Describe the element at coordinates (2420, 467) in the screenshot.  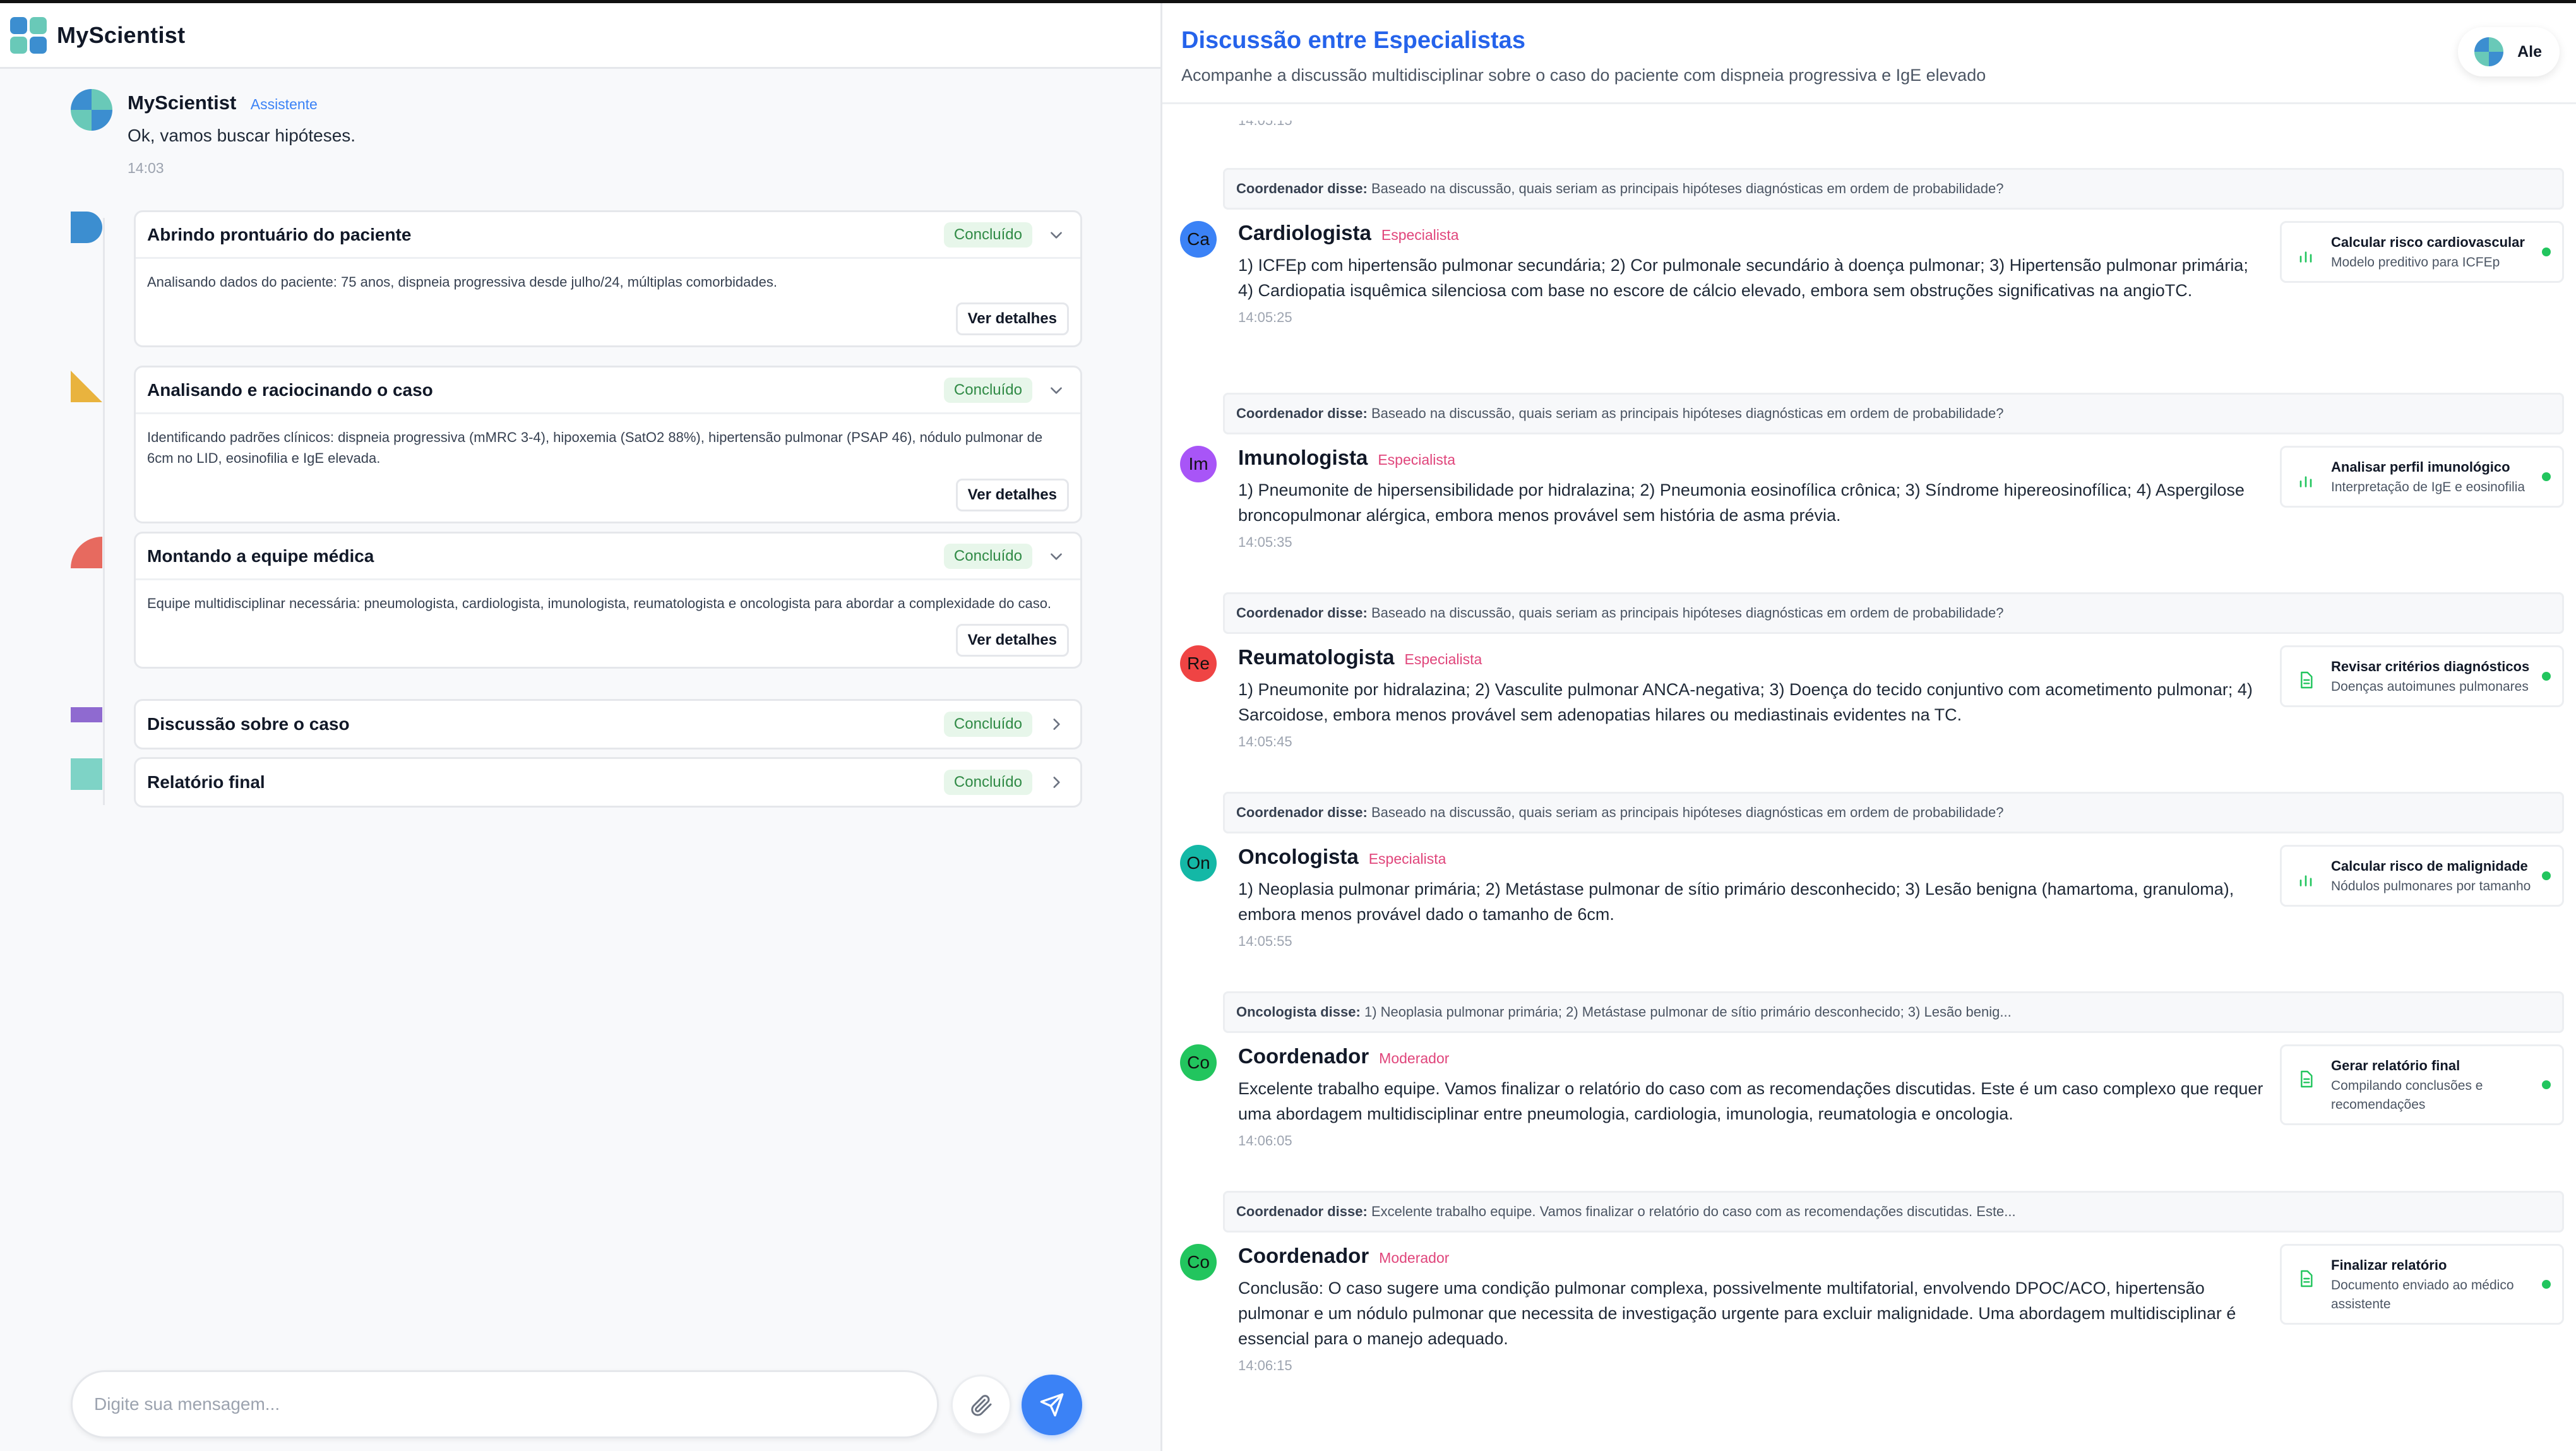
I see `tool-title: Analisar perfil imunológico` at that location.